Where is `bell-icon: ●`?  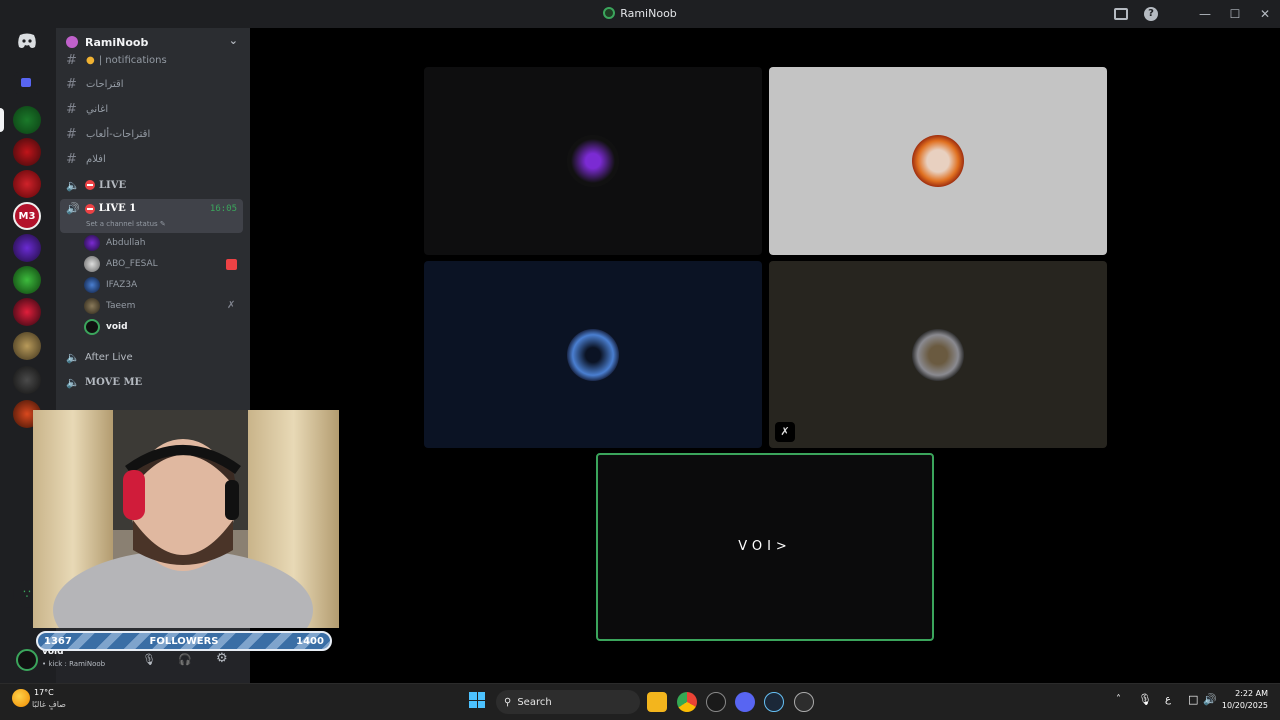
bell-icon: ● is located at coordinates (90, 60).